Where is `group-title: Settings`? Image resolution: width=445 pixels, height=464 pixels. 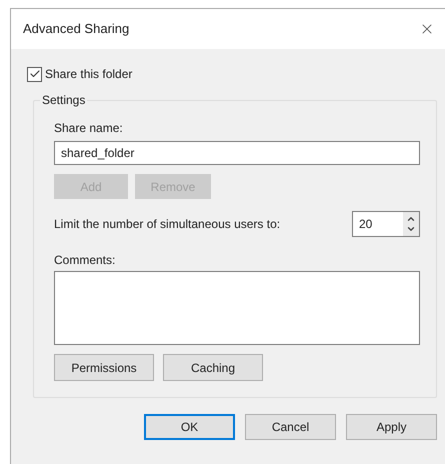 group-title: Settings is located at coordinates (63, 100).